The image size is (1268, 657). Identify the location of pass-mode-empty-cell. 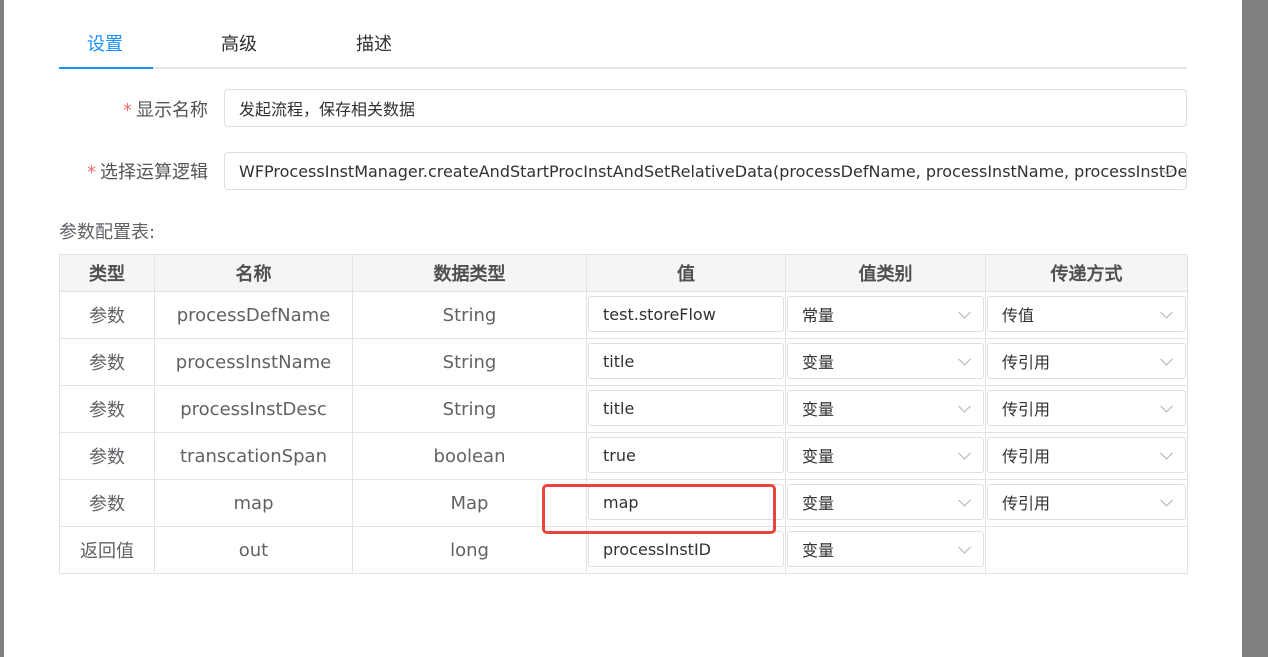
(1086, 550).